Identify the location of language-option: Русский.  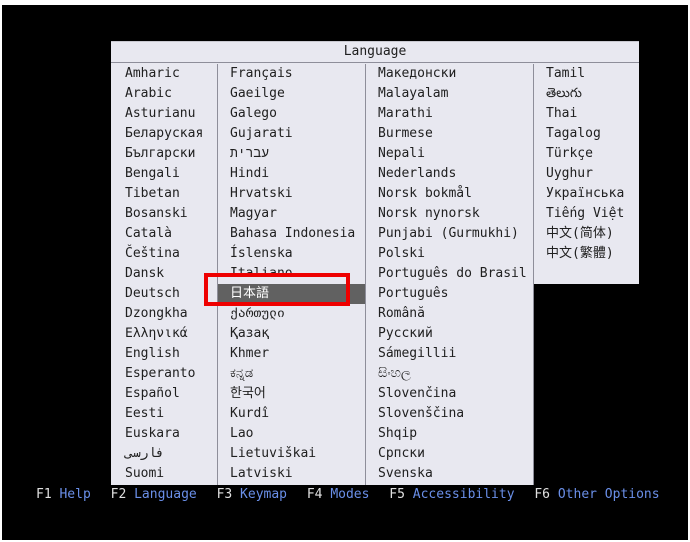
(449, 334).